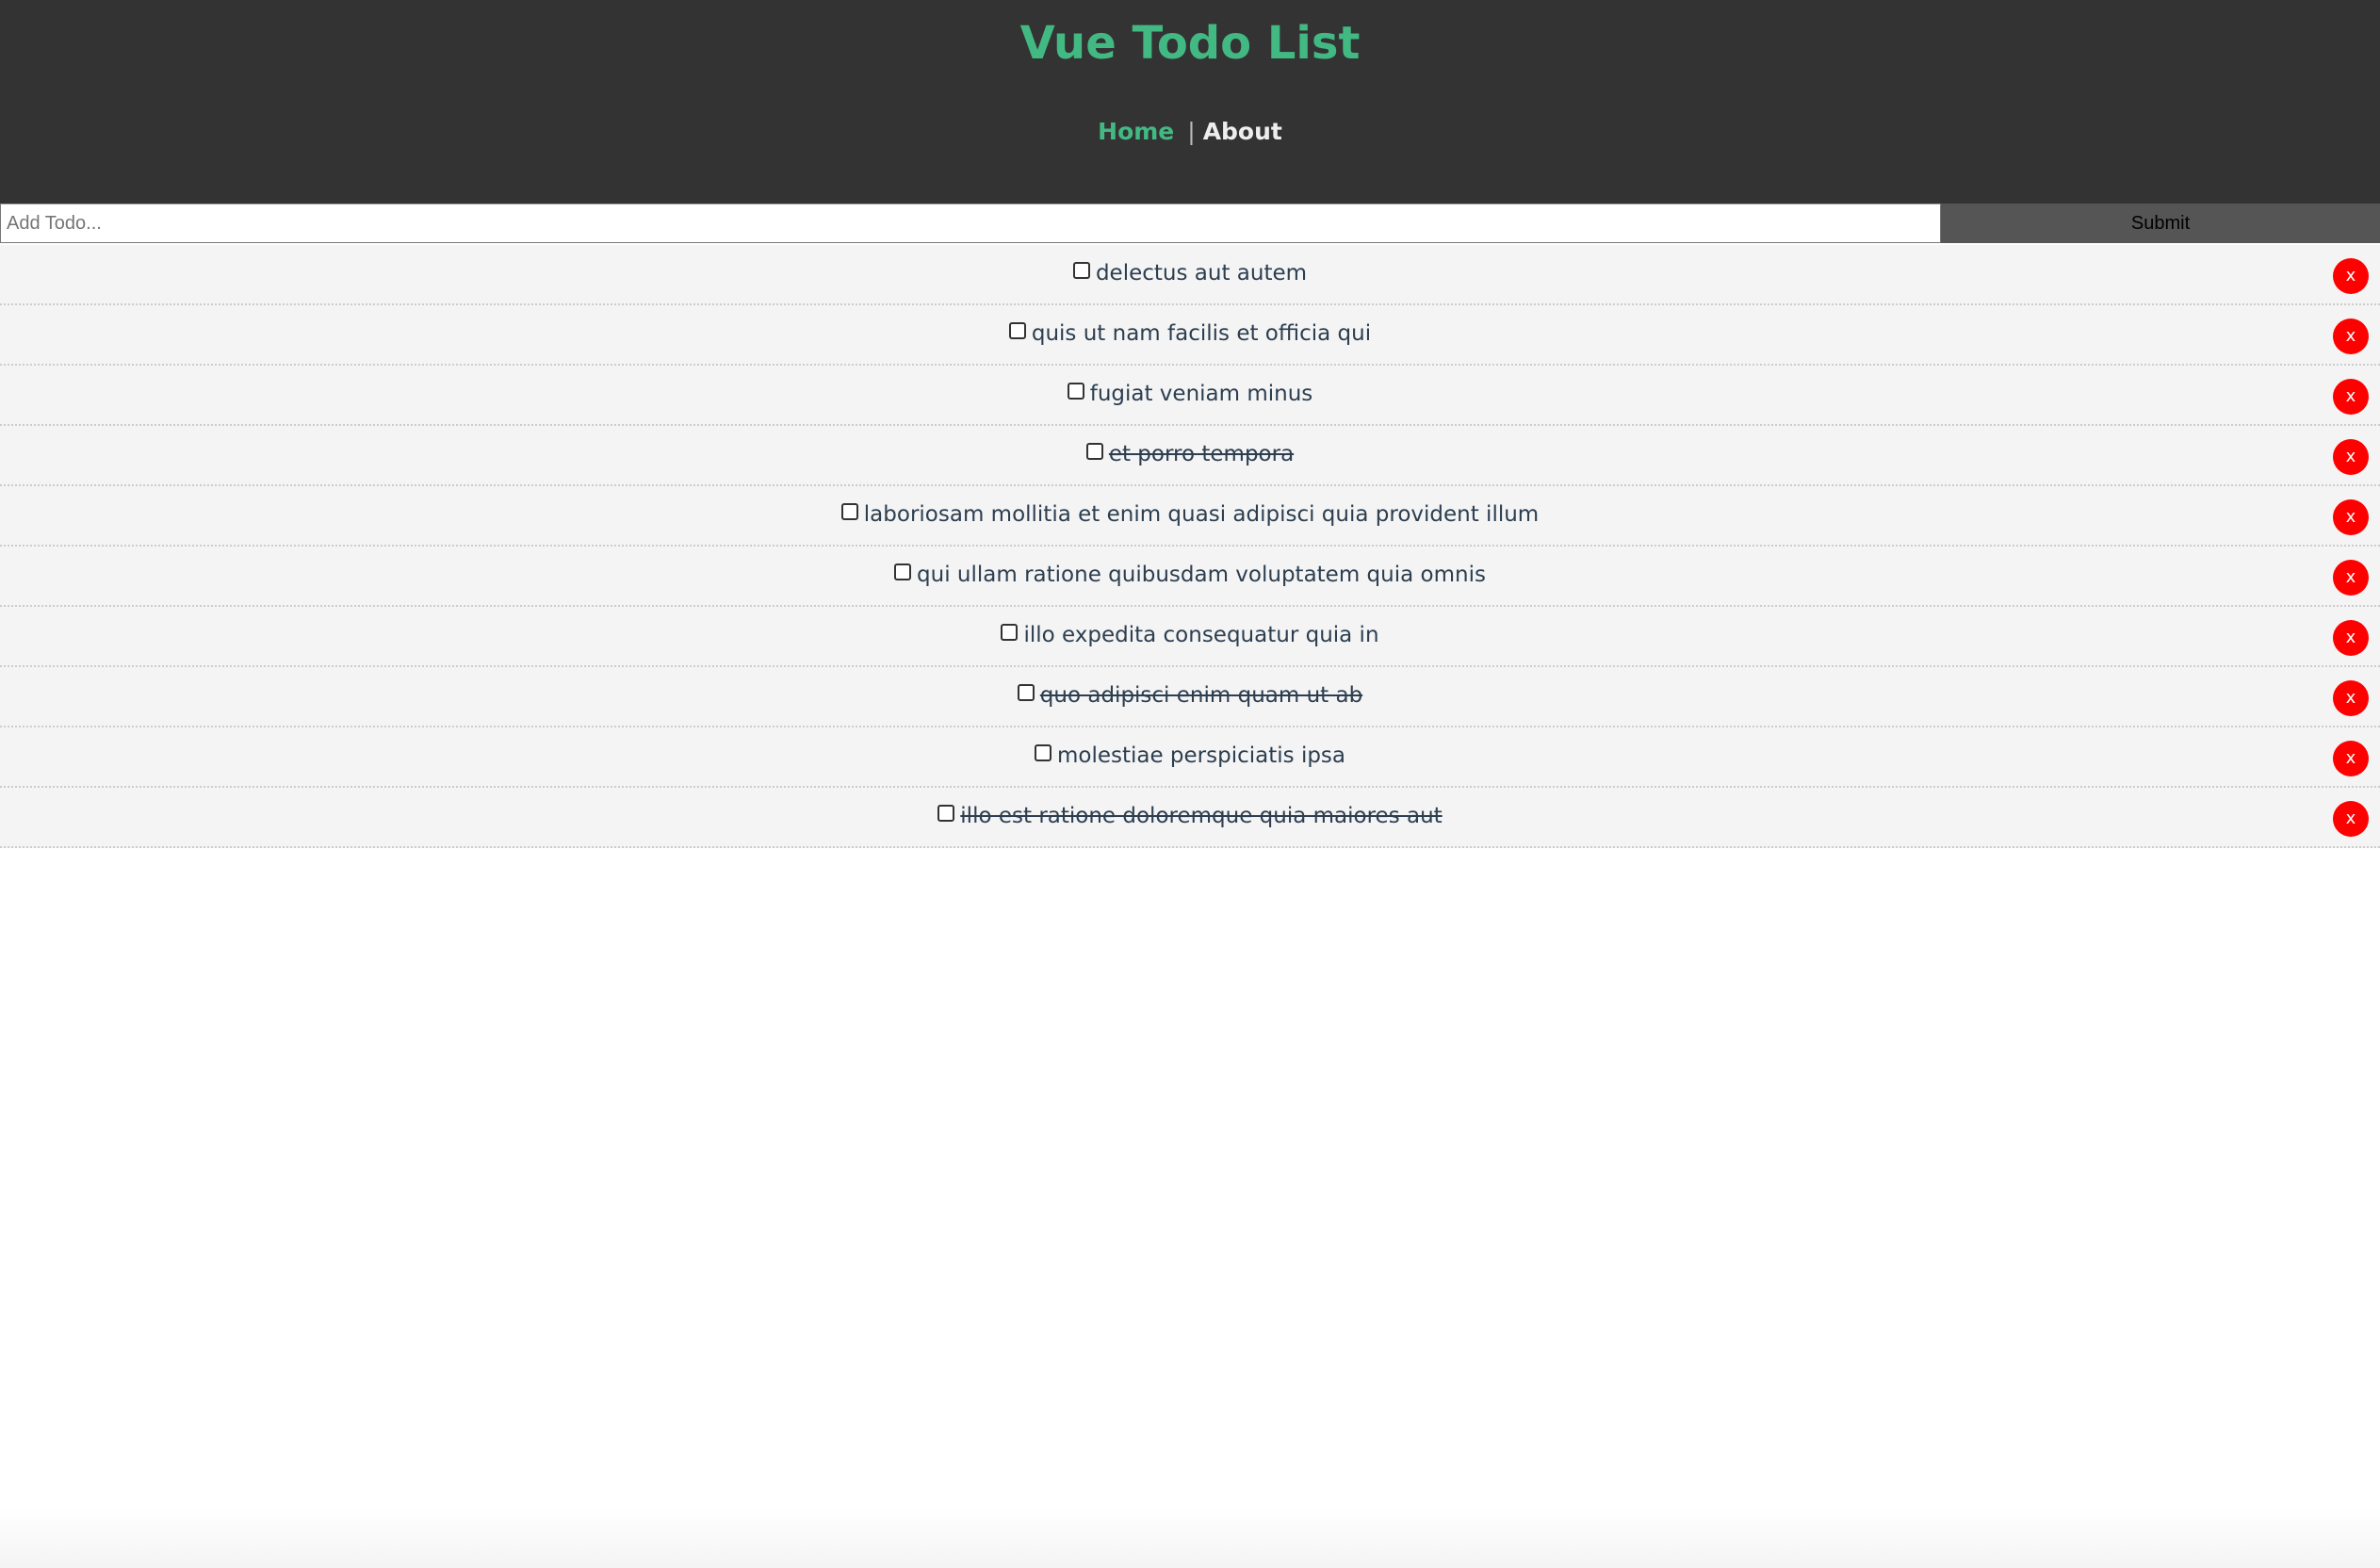  Describe the element at coordinates (1190, 102) in the screenshot. I see `app-header: Vue Todo List Home | About` at that location.